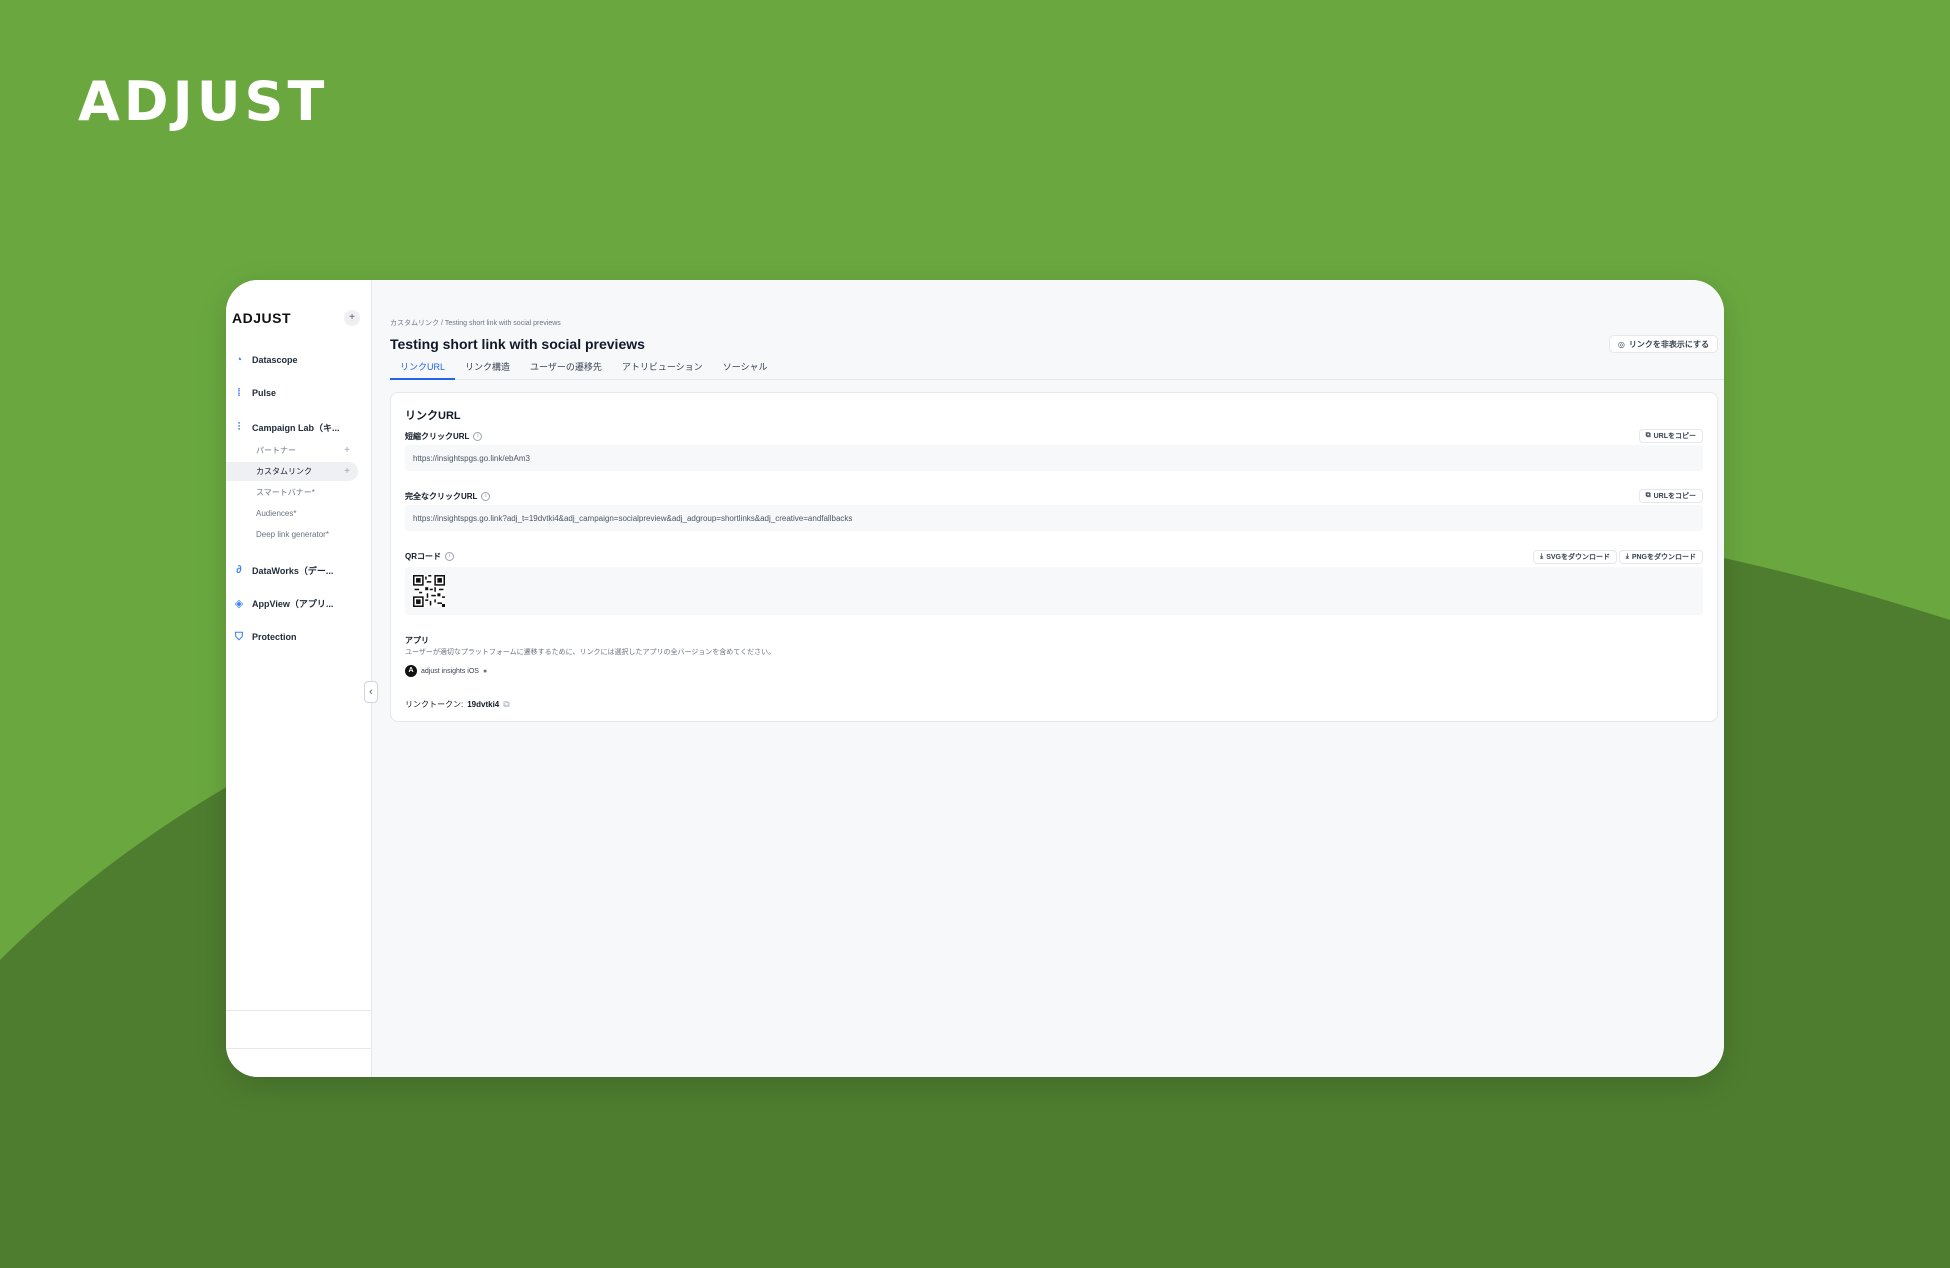  What do you see at coordinates (1057, 370) in the screenshot?
I see `tab-bar: リンクURL リンク構造 ユーザーの遷移先 アトリビューション ソーシャル` at bounding box center [1057, 370].